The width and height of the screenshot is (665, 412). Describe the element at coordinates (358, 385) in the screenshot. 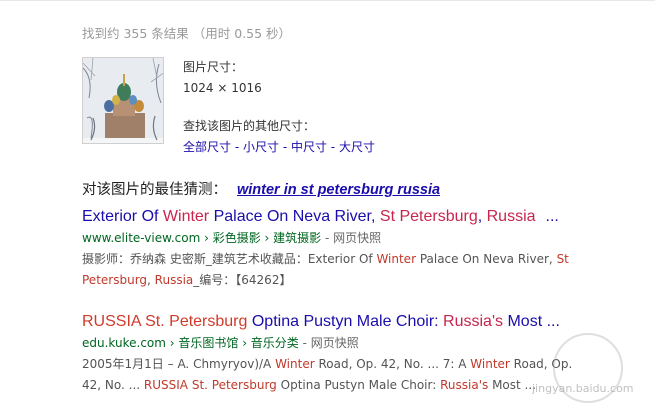

I see `snippet-text: Optina Pustyn Male Choir:` at that location.